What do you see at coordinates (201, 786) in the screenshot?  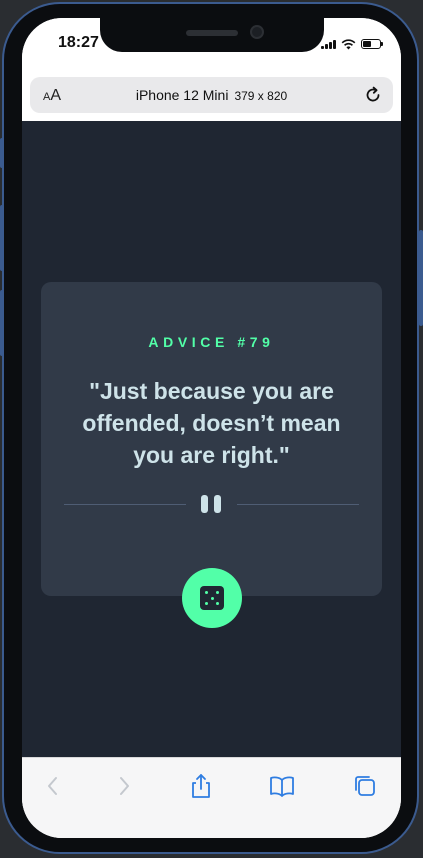 I see `share-icon` at bounding box center [201, 786].